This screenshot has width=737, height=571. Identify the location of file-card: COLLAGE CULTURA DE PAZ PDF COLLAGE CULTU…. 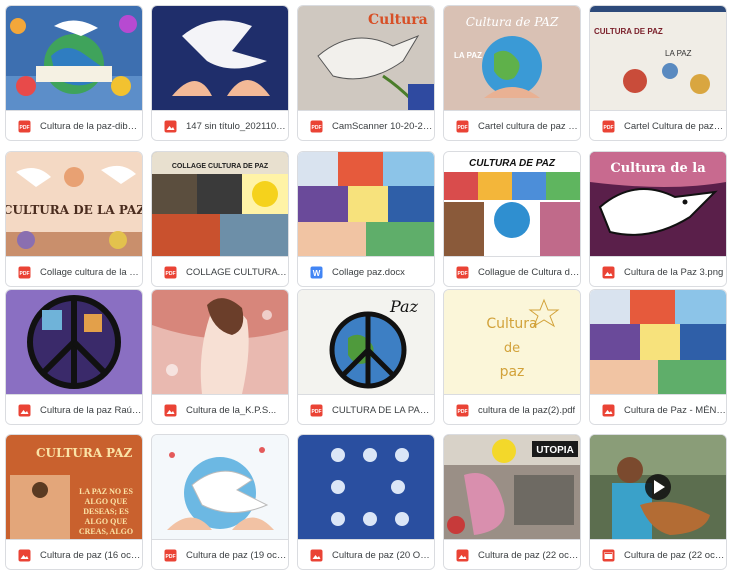
(220, 219).